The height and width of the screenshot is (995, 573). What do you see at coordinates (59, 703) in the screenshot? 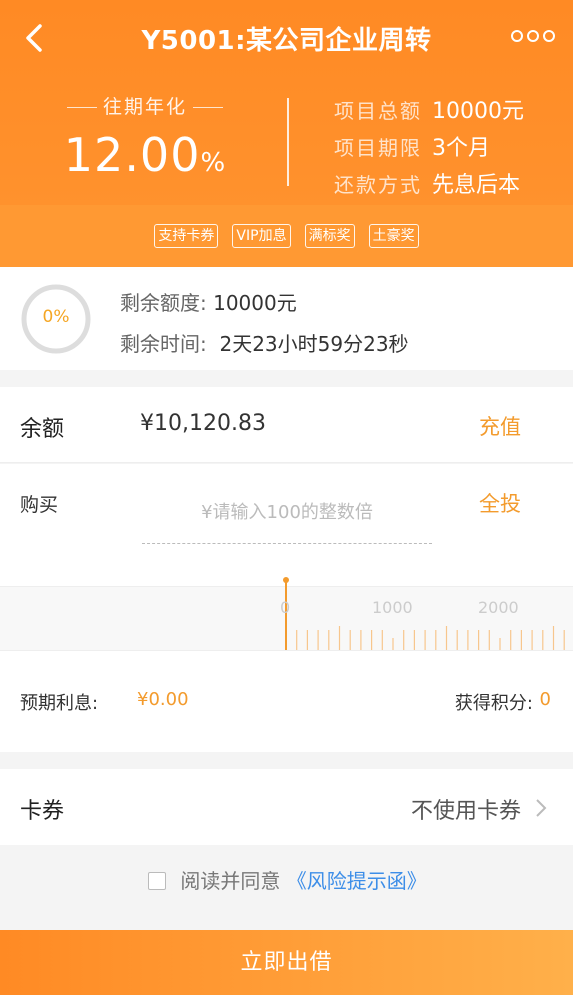
I see `expected-interest-label: 预期利息:` at bounding box center [59, 703].